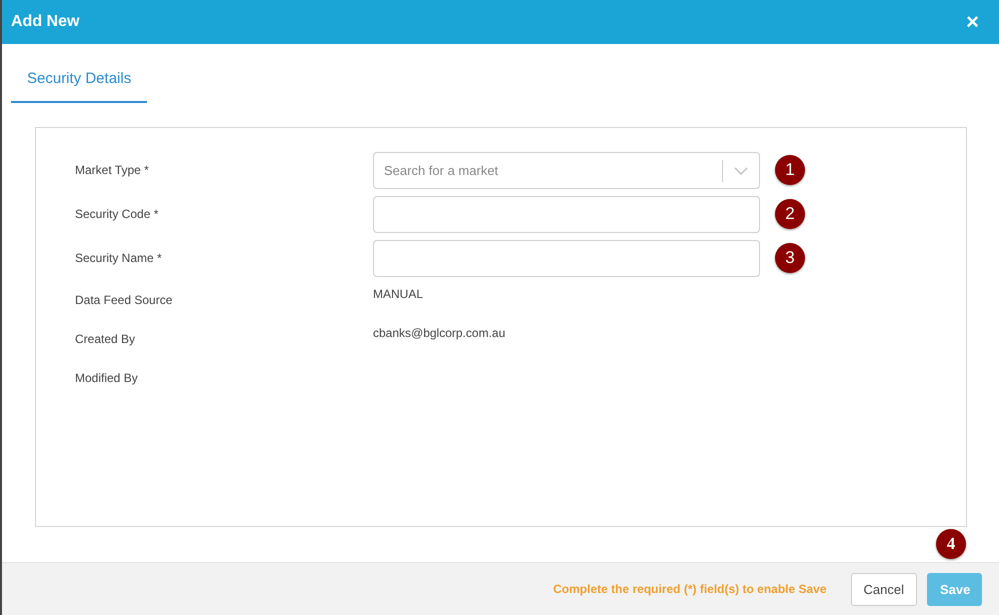 Image resolution: width=999 pixels, height=615 pixels. Describe the element at coordinates (790, 214) in the screenshot. I see `step-badge: 2` at that location.